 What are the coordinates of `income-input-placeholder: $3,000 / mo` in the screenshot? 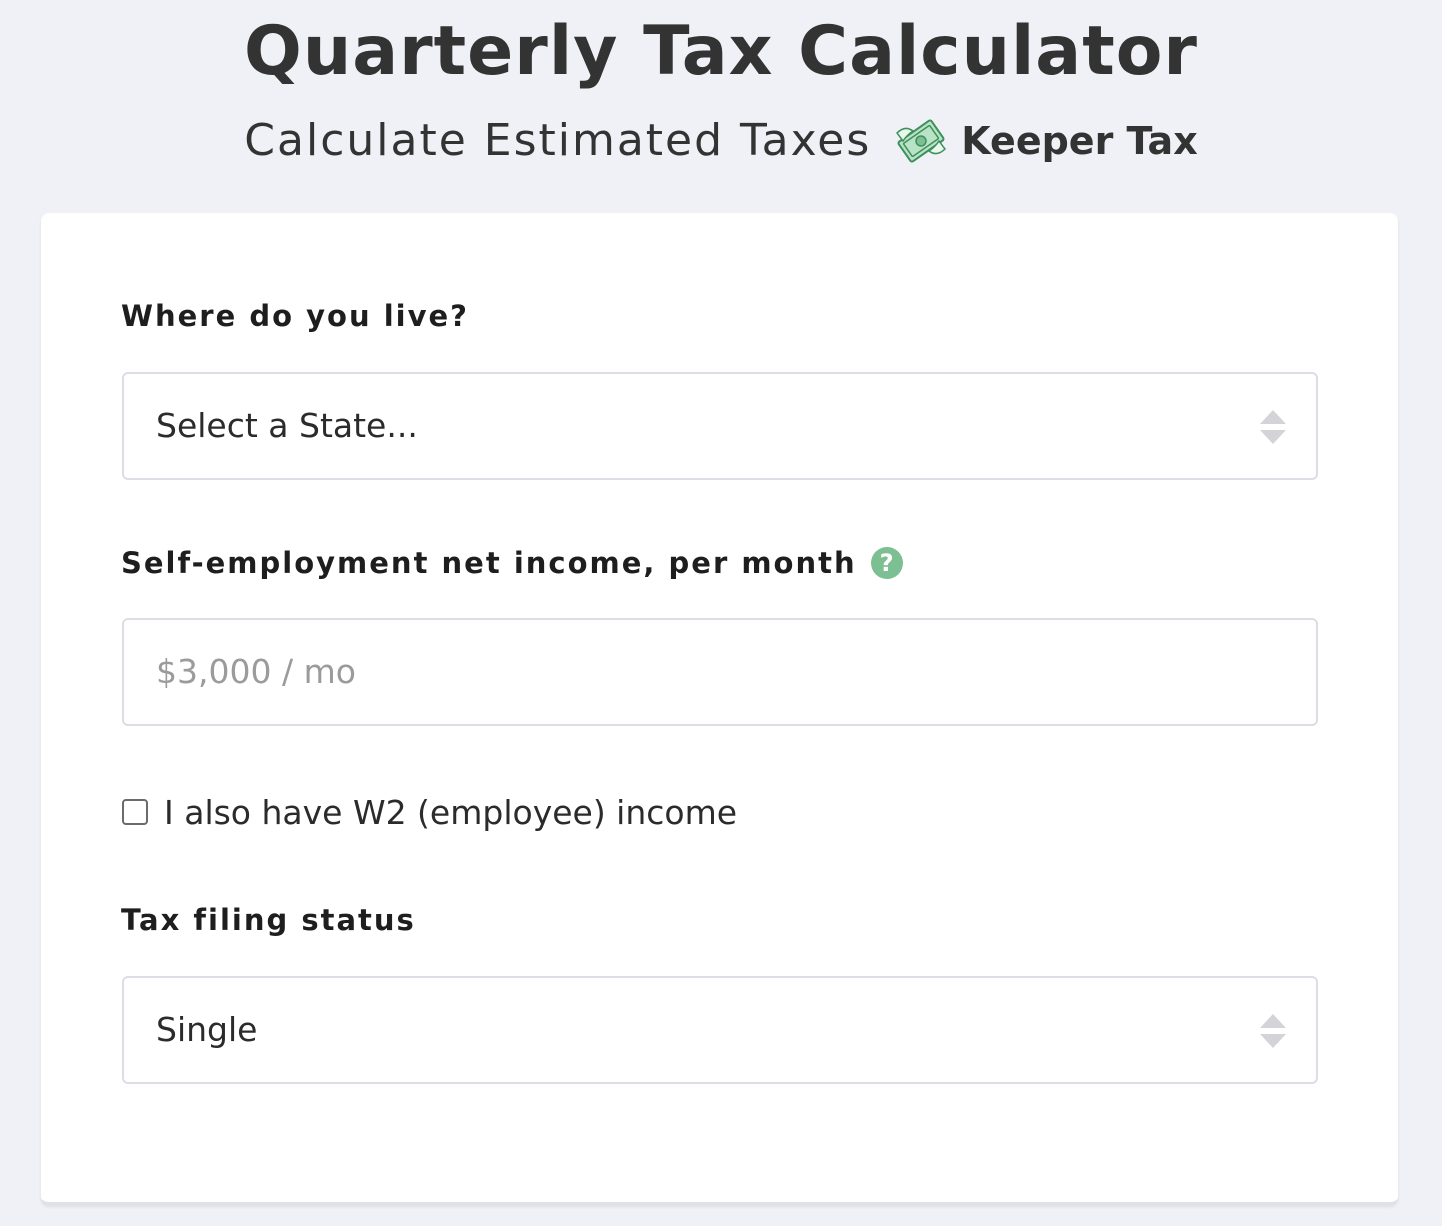 It's located at (256, 671).